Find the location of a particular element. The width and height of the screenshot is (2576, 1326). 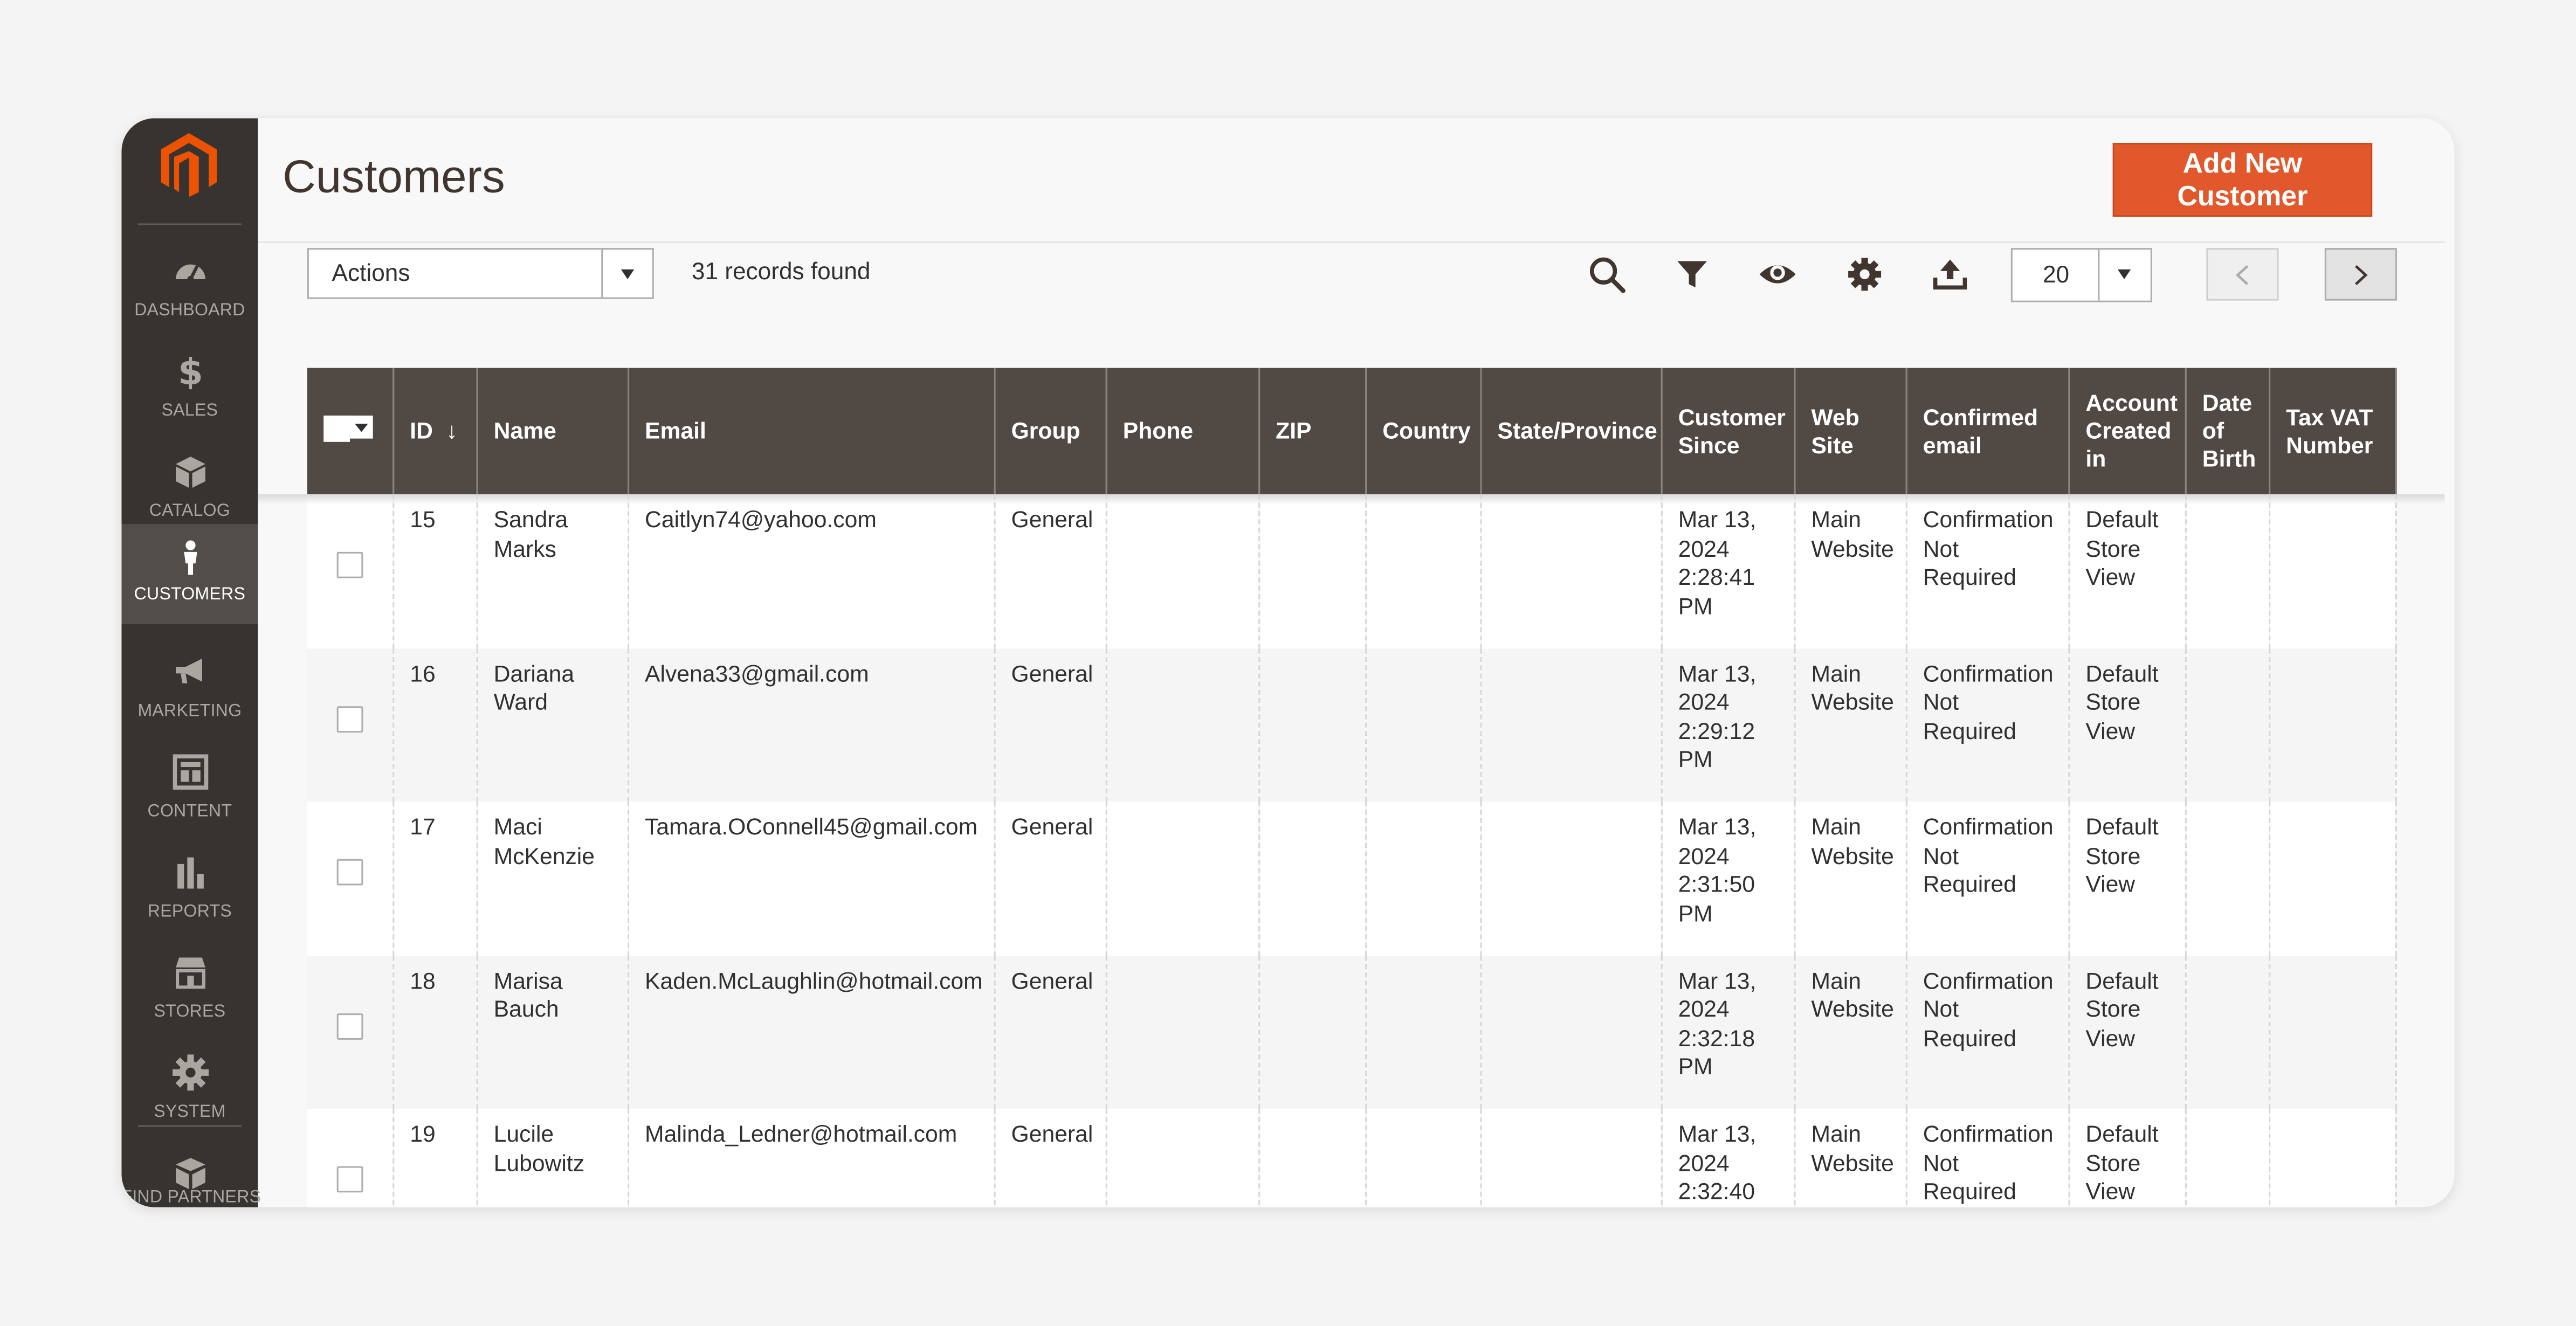

column-header-country: Country is located at coordinates (1423, 432).